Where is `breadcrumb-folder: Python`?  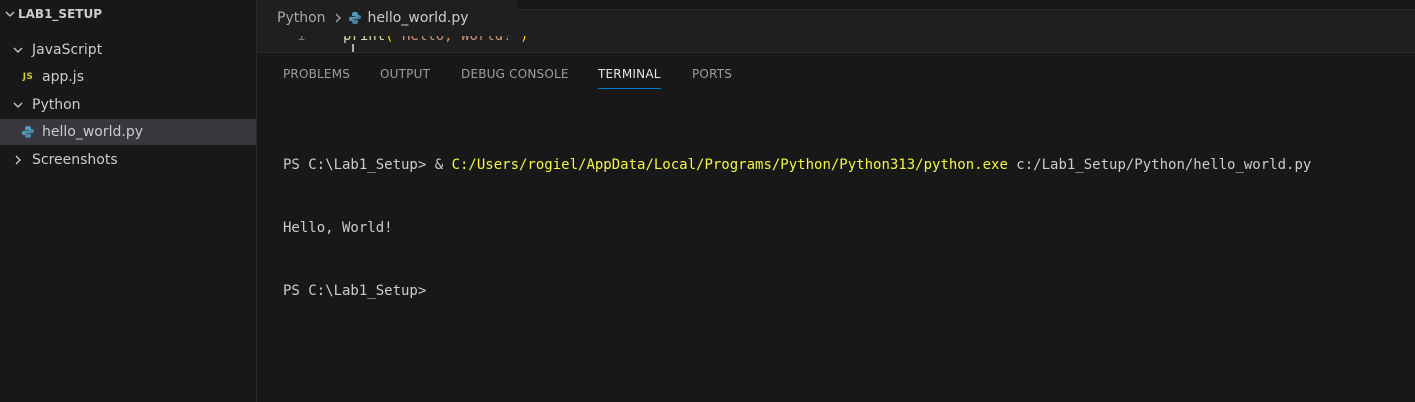 breadcrumb-folder: Python is located at coordinates (301, 18).